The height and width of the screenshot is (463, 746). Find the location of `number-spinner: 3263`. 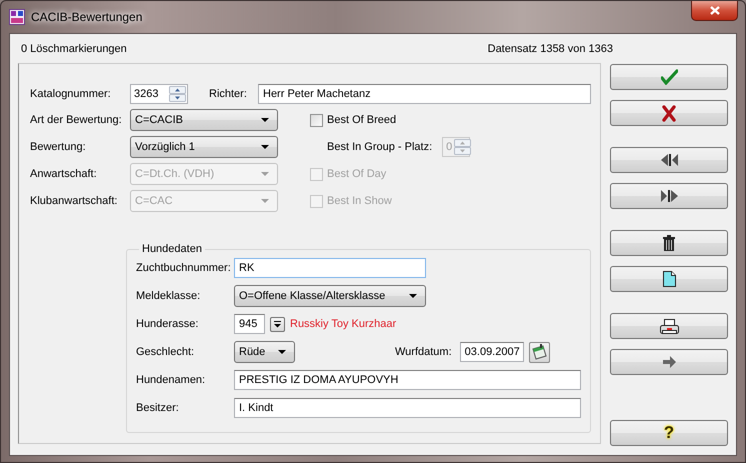

number-spinner: 3263 is located at coordinates (159, 94).